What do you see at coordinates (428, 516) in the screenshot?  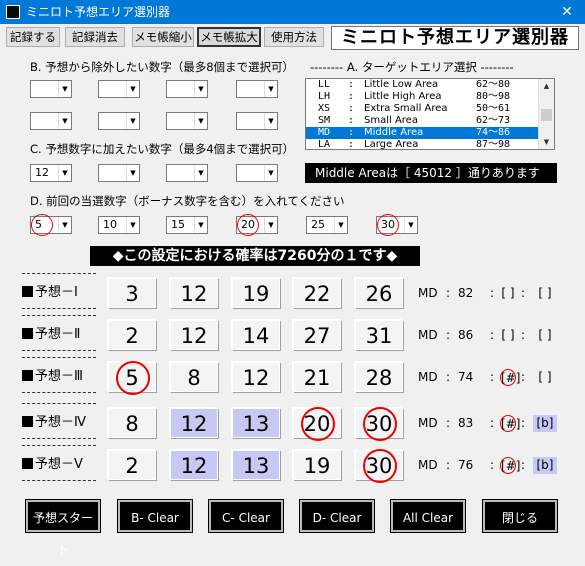 I see `all-clear-button: All Clear` at bounding box center [428, 516].